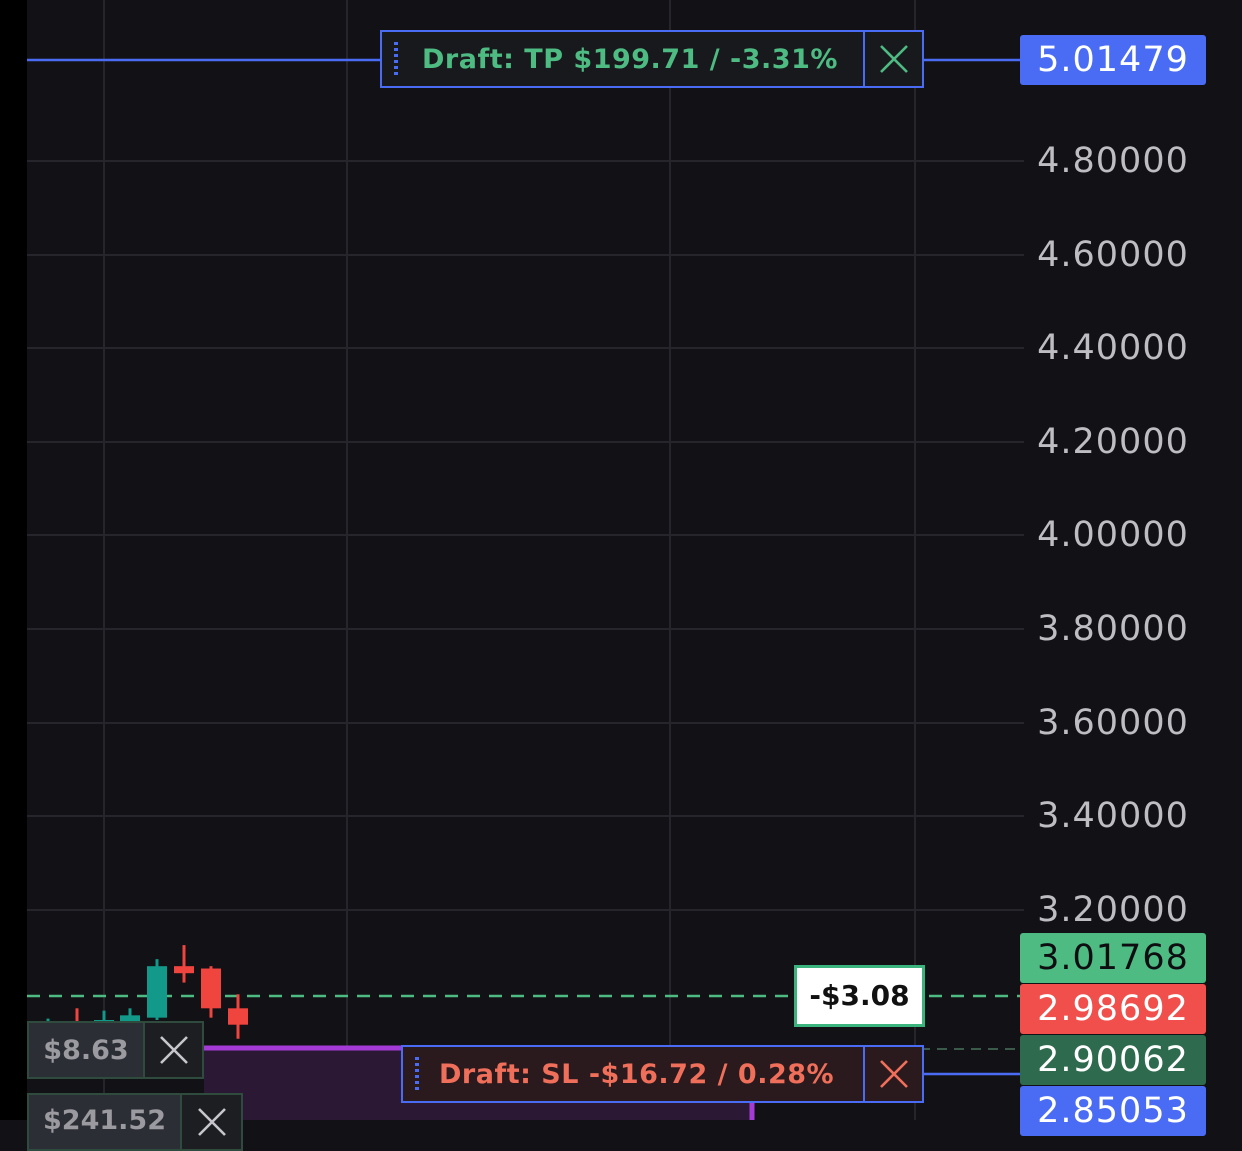 This screenshot has height=1151, width=1242. I want to click on y-tick-label-4: 4.00000, so click(1113, 535).